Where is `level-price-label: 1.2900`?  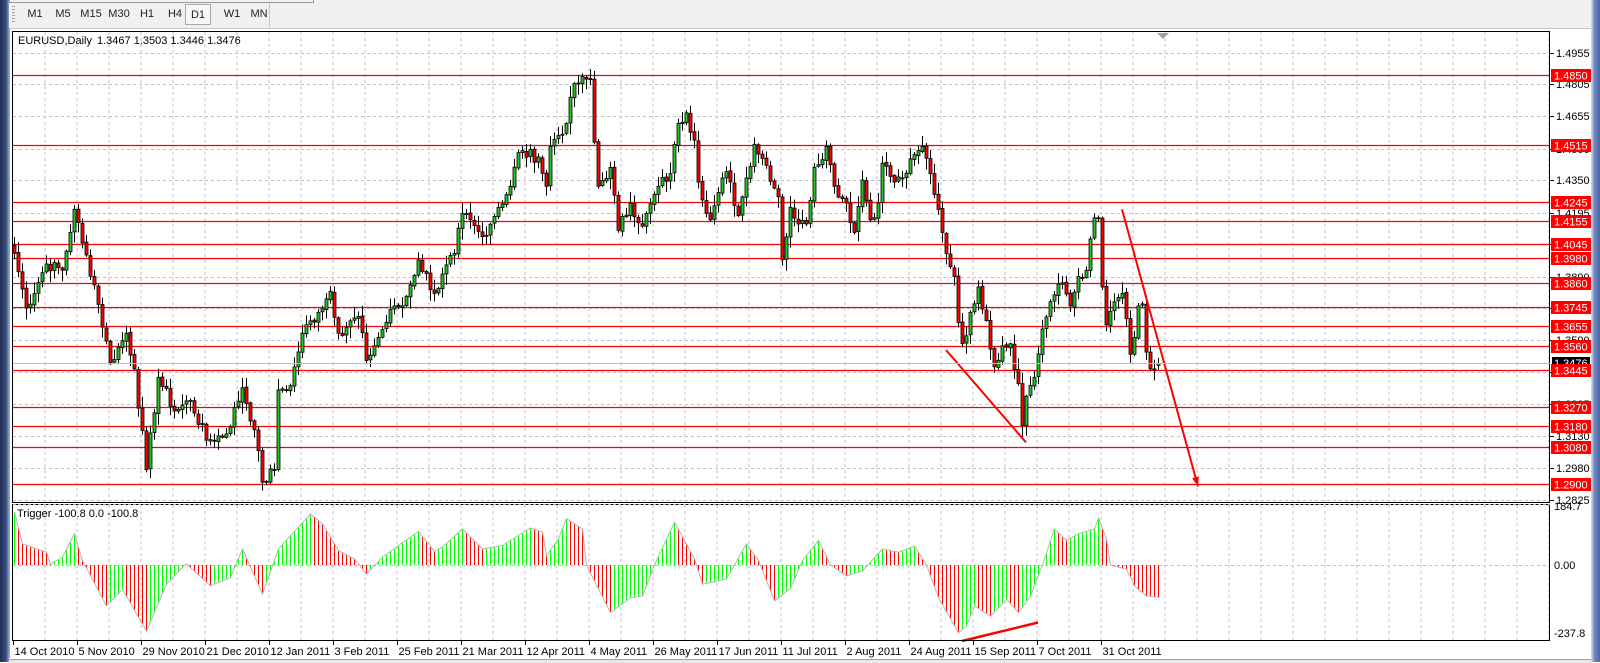
level-price-label: 1.2900 is located at coordinates (1571, 486).